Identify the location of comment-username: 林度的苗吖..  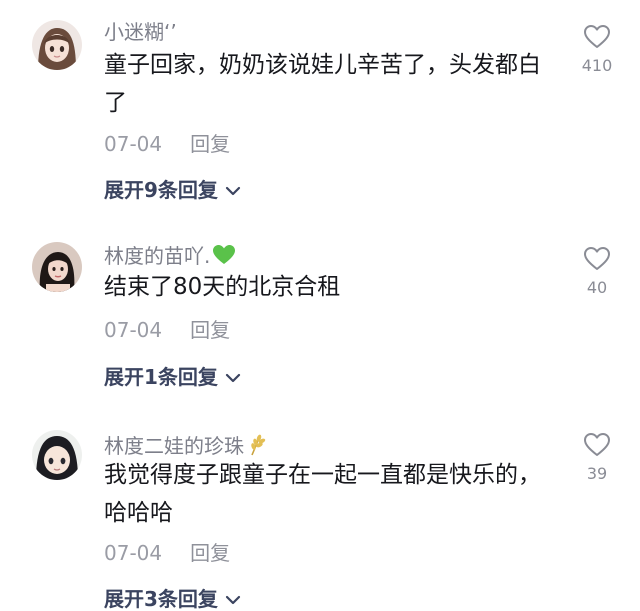
(170, 256).